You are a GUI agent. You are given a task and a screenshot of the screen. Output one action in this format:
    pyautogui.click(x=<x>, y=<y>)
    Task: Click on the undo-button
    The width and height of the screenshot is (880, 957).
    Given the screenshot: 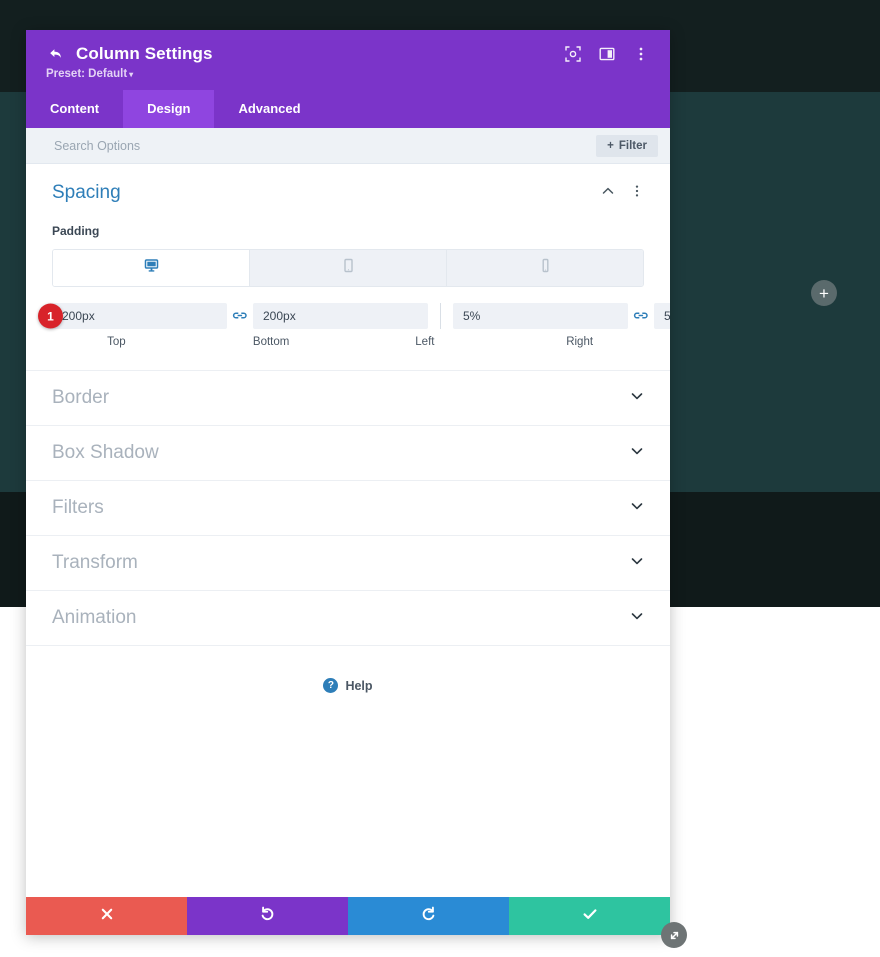 What is the action you would take?
    pyautogui.click(x=267, y=916)
    